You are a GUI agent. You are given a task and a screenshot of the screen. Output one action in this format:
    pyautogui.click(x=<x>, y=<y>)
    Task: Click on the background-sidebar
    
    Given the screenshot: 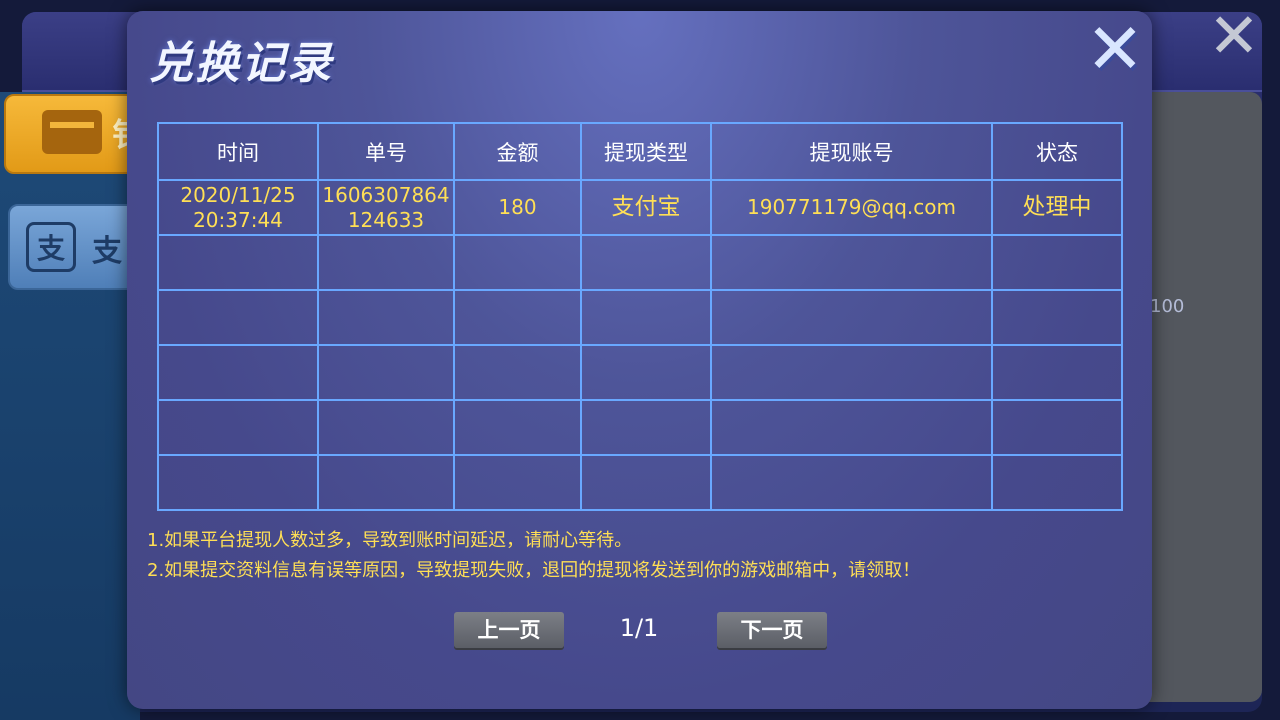 What is the action you would take?
    pyautogui.click(x=70, y=406)
    